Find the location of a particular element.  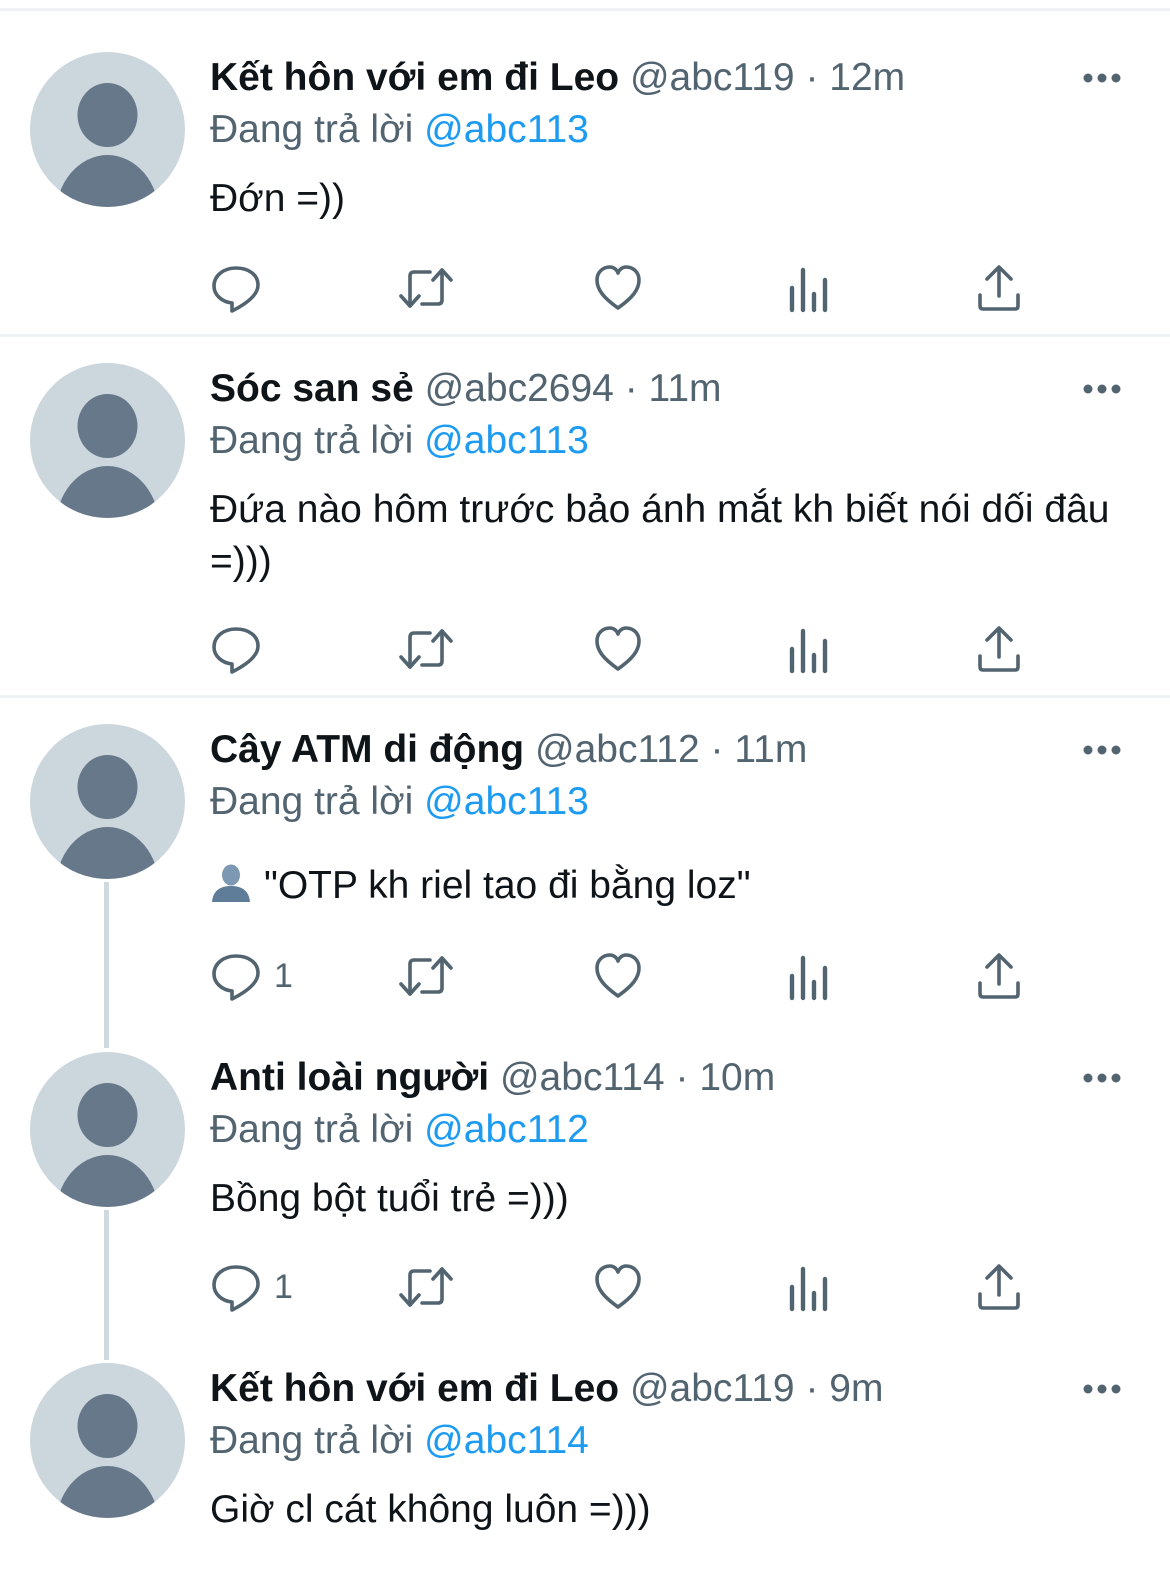

thread-connector-line is located at coordinates (106, 965).